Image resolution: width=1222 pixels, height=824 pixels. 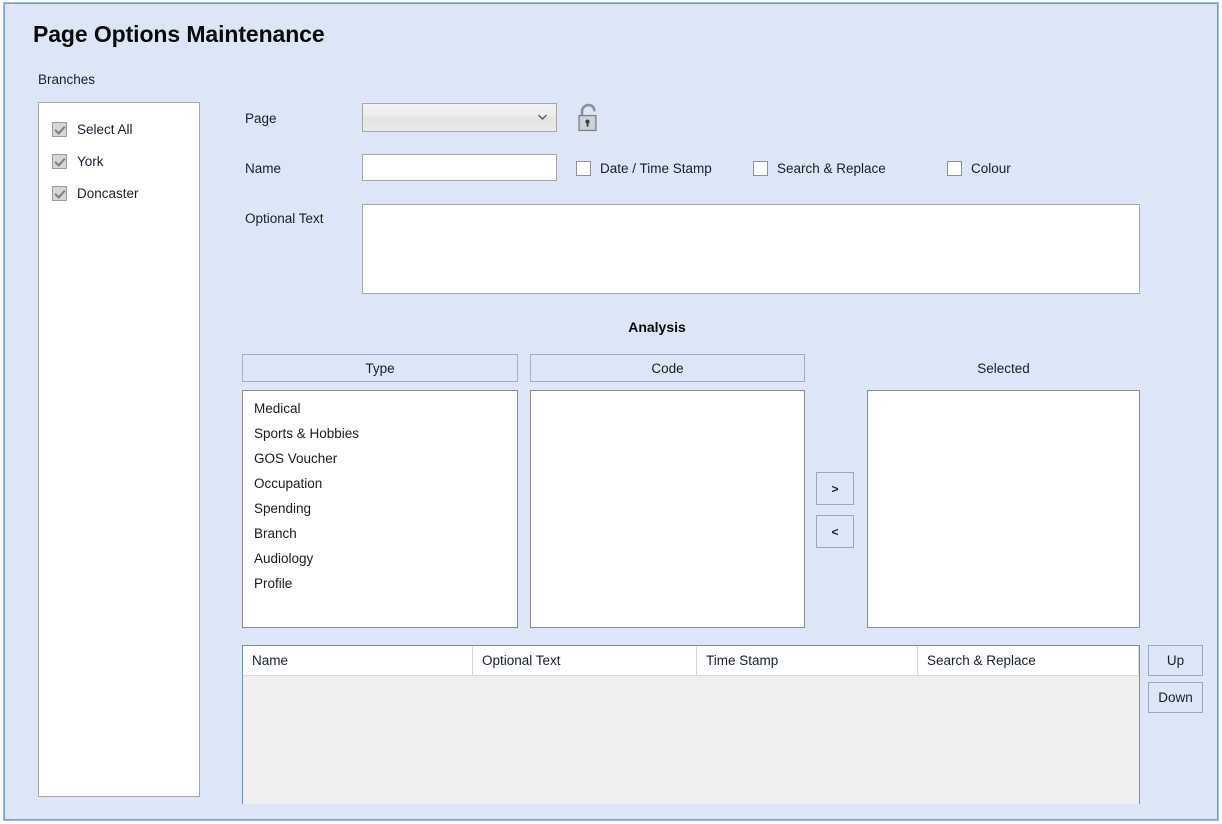 What do you see at coordinates (284, 218) in the screenshot?
I see `optional-text-label: Optional Text` at bounding box center [284, 218].